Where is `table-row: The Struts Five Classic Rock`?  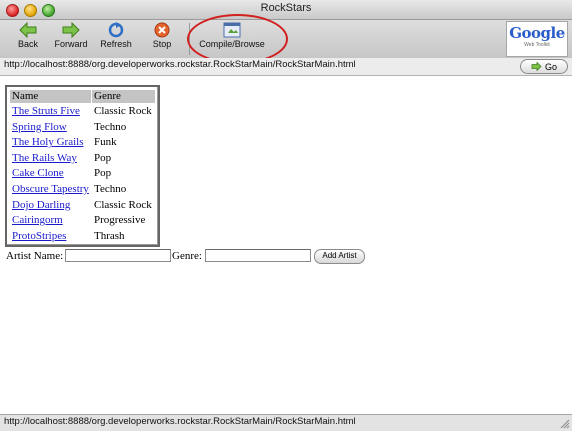
table-row: The Struts Five Classic Rock is located at coordinates (82, 112).